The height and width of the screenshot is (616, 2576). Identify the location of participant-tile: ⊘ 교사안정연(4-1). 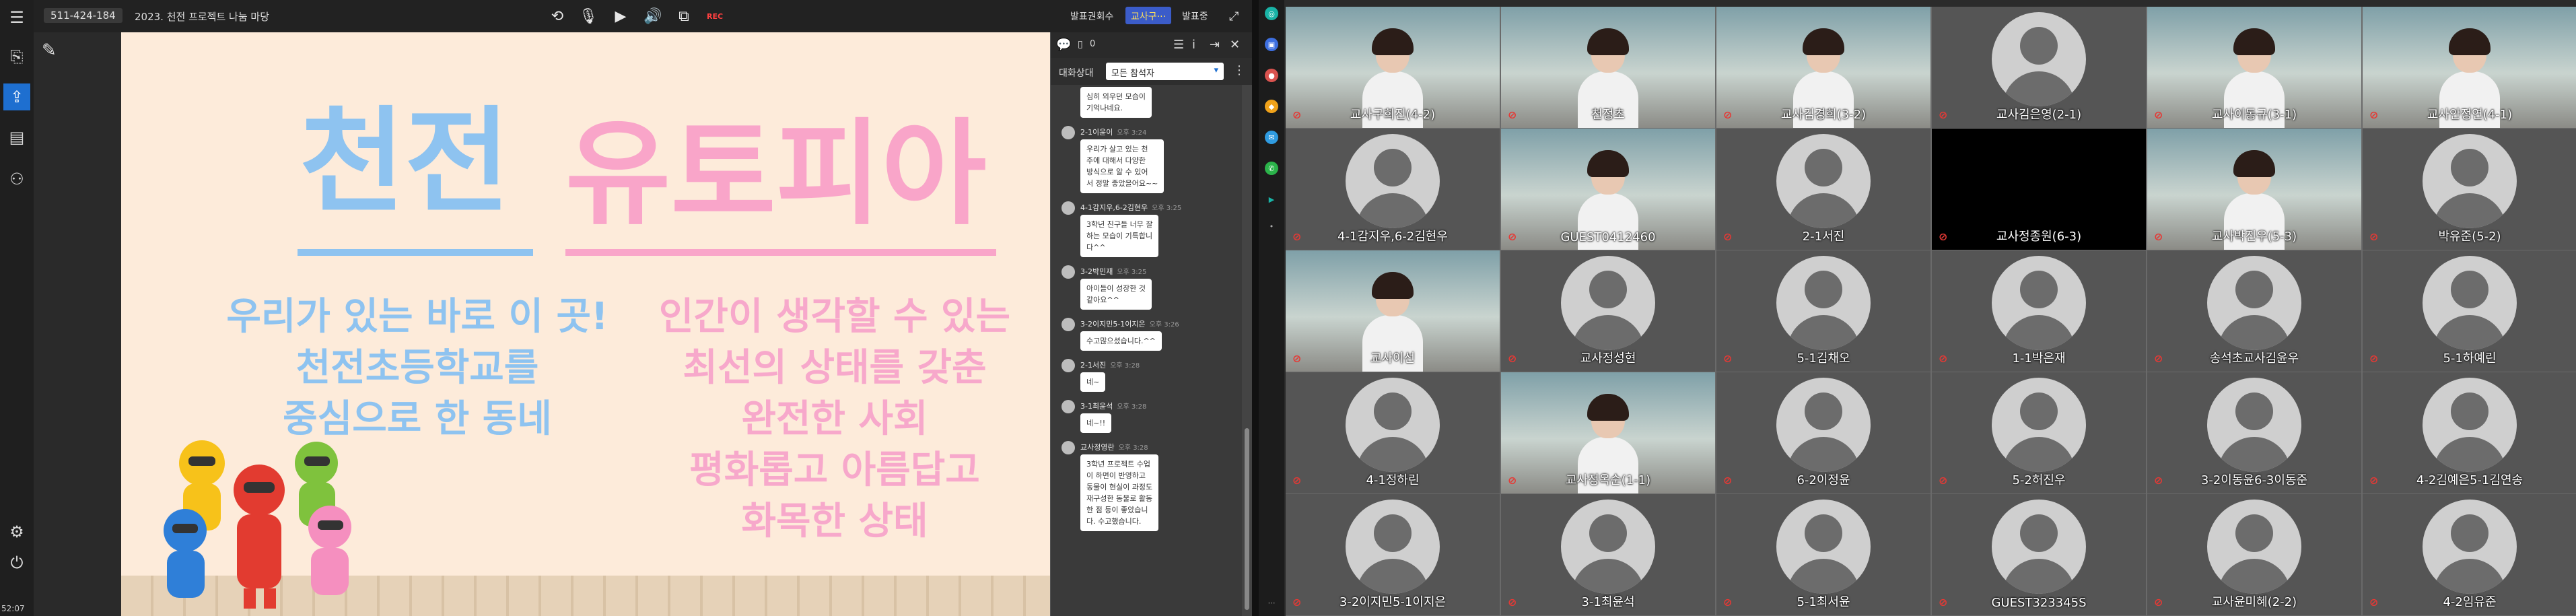
(2469, 67).